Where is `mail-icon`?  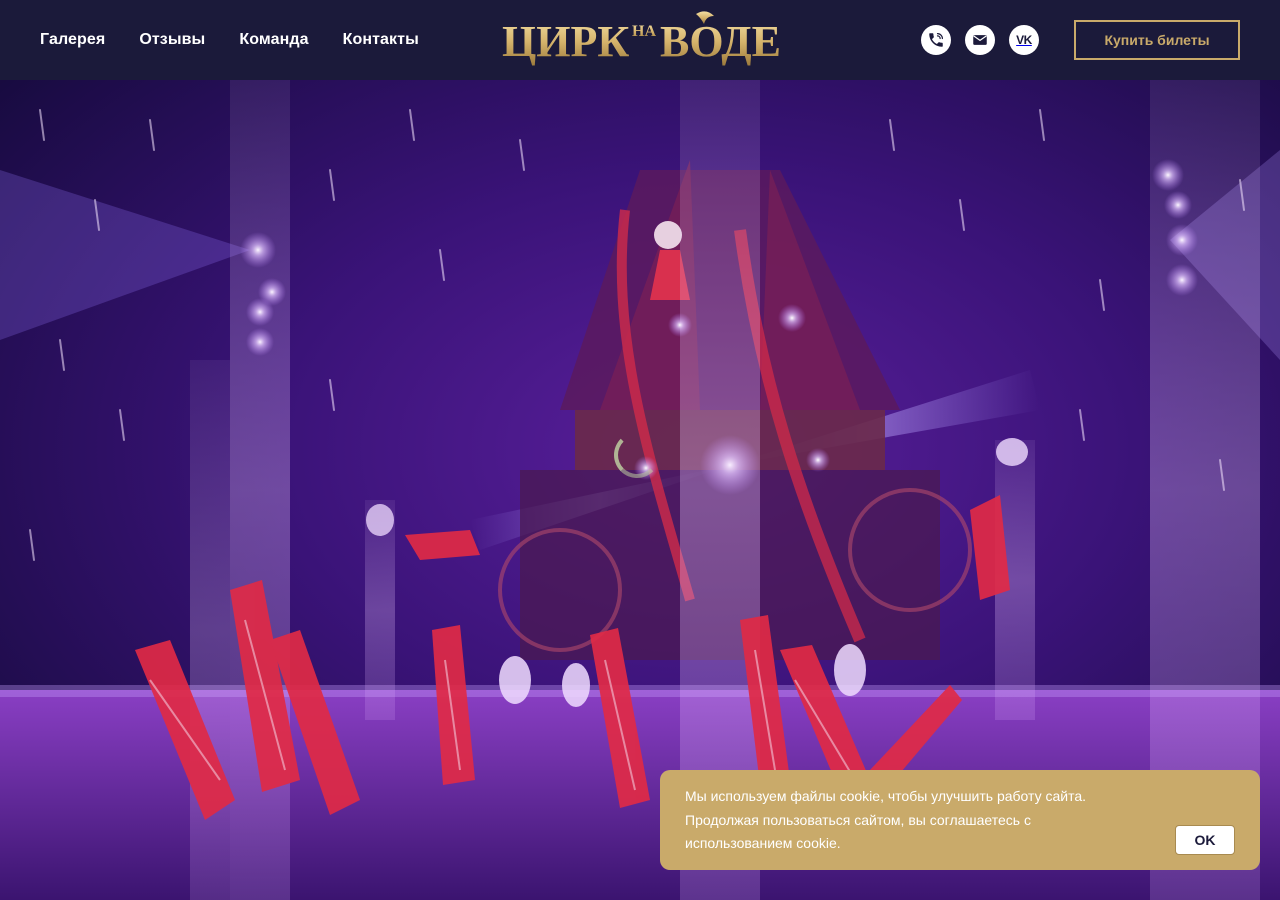
mail-icon is located at coordinates (980, 40).